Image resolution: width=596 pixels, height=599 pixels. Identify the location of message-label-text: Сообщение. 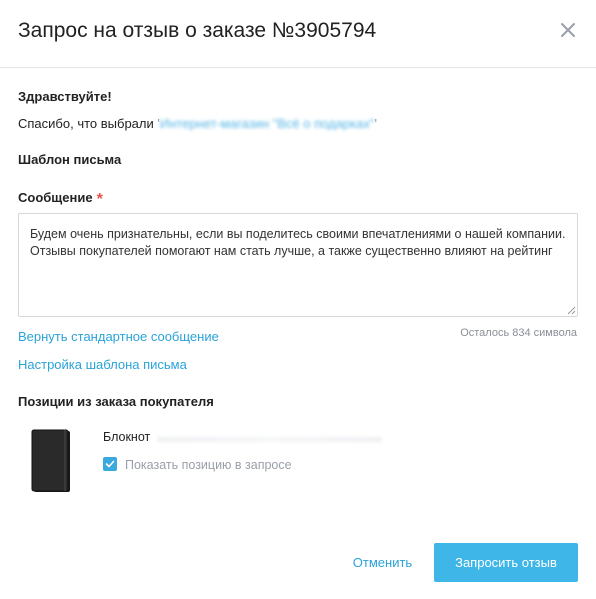
(55, 197).